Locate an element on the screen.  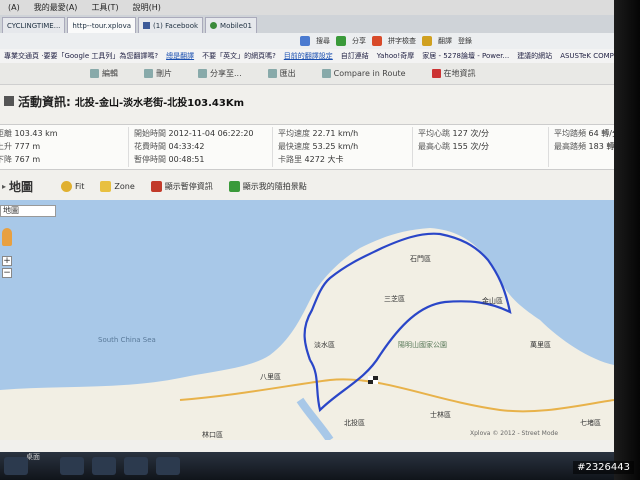
map-type-select: 地圖 is located at coordinates (28, 211).